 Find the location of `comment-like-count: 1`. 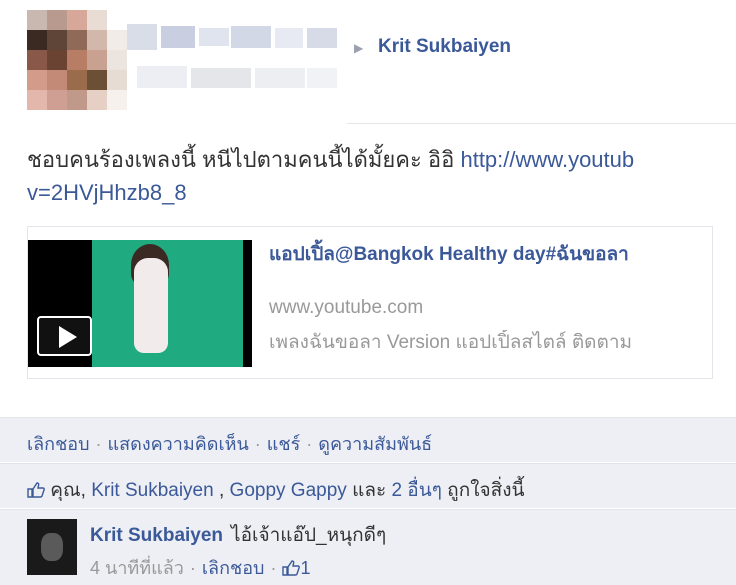

comment-like-count: 1 is located at coordinates (305, 568).